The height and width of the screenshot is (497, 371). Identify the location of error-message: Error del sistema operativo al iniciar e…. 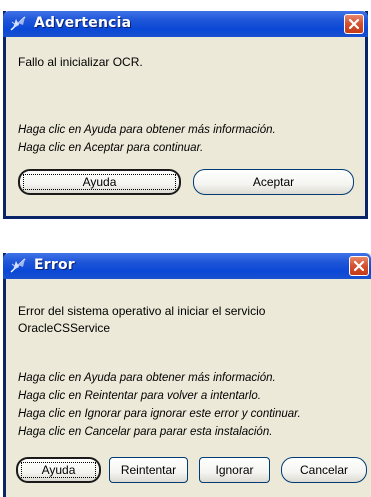
(142, 311).